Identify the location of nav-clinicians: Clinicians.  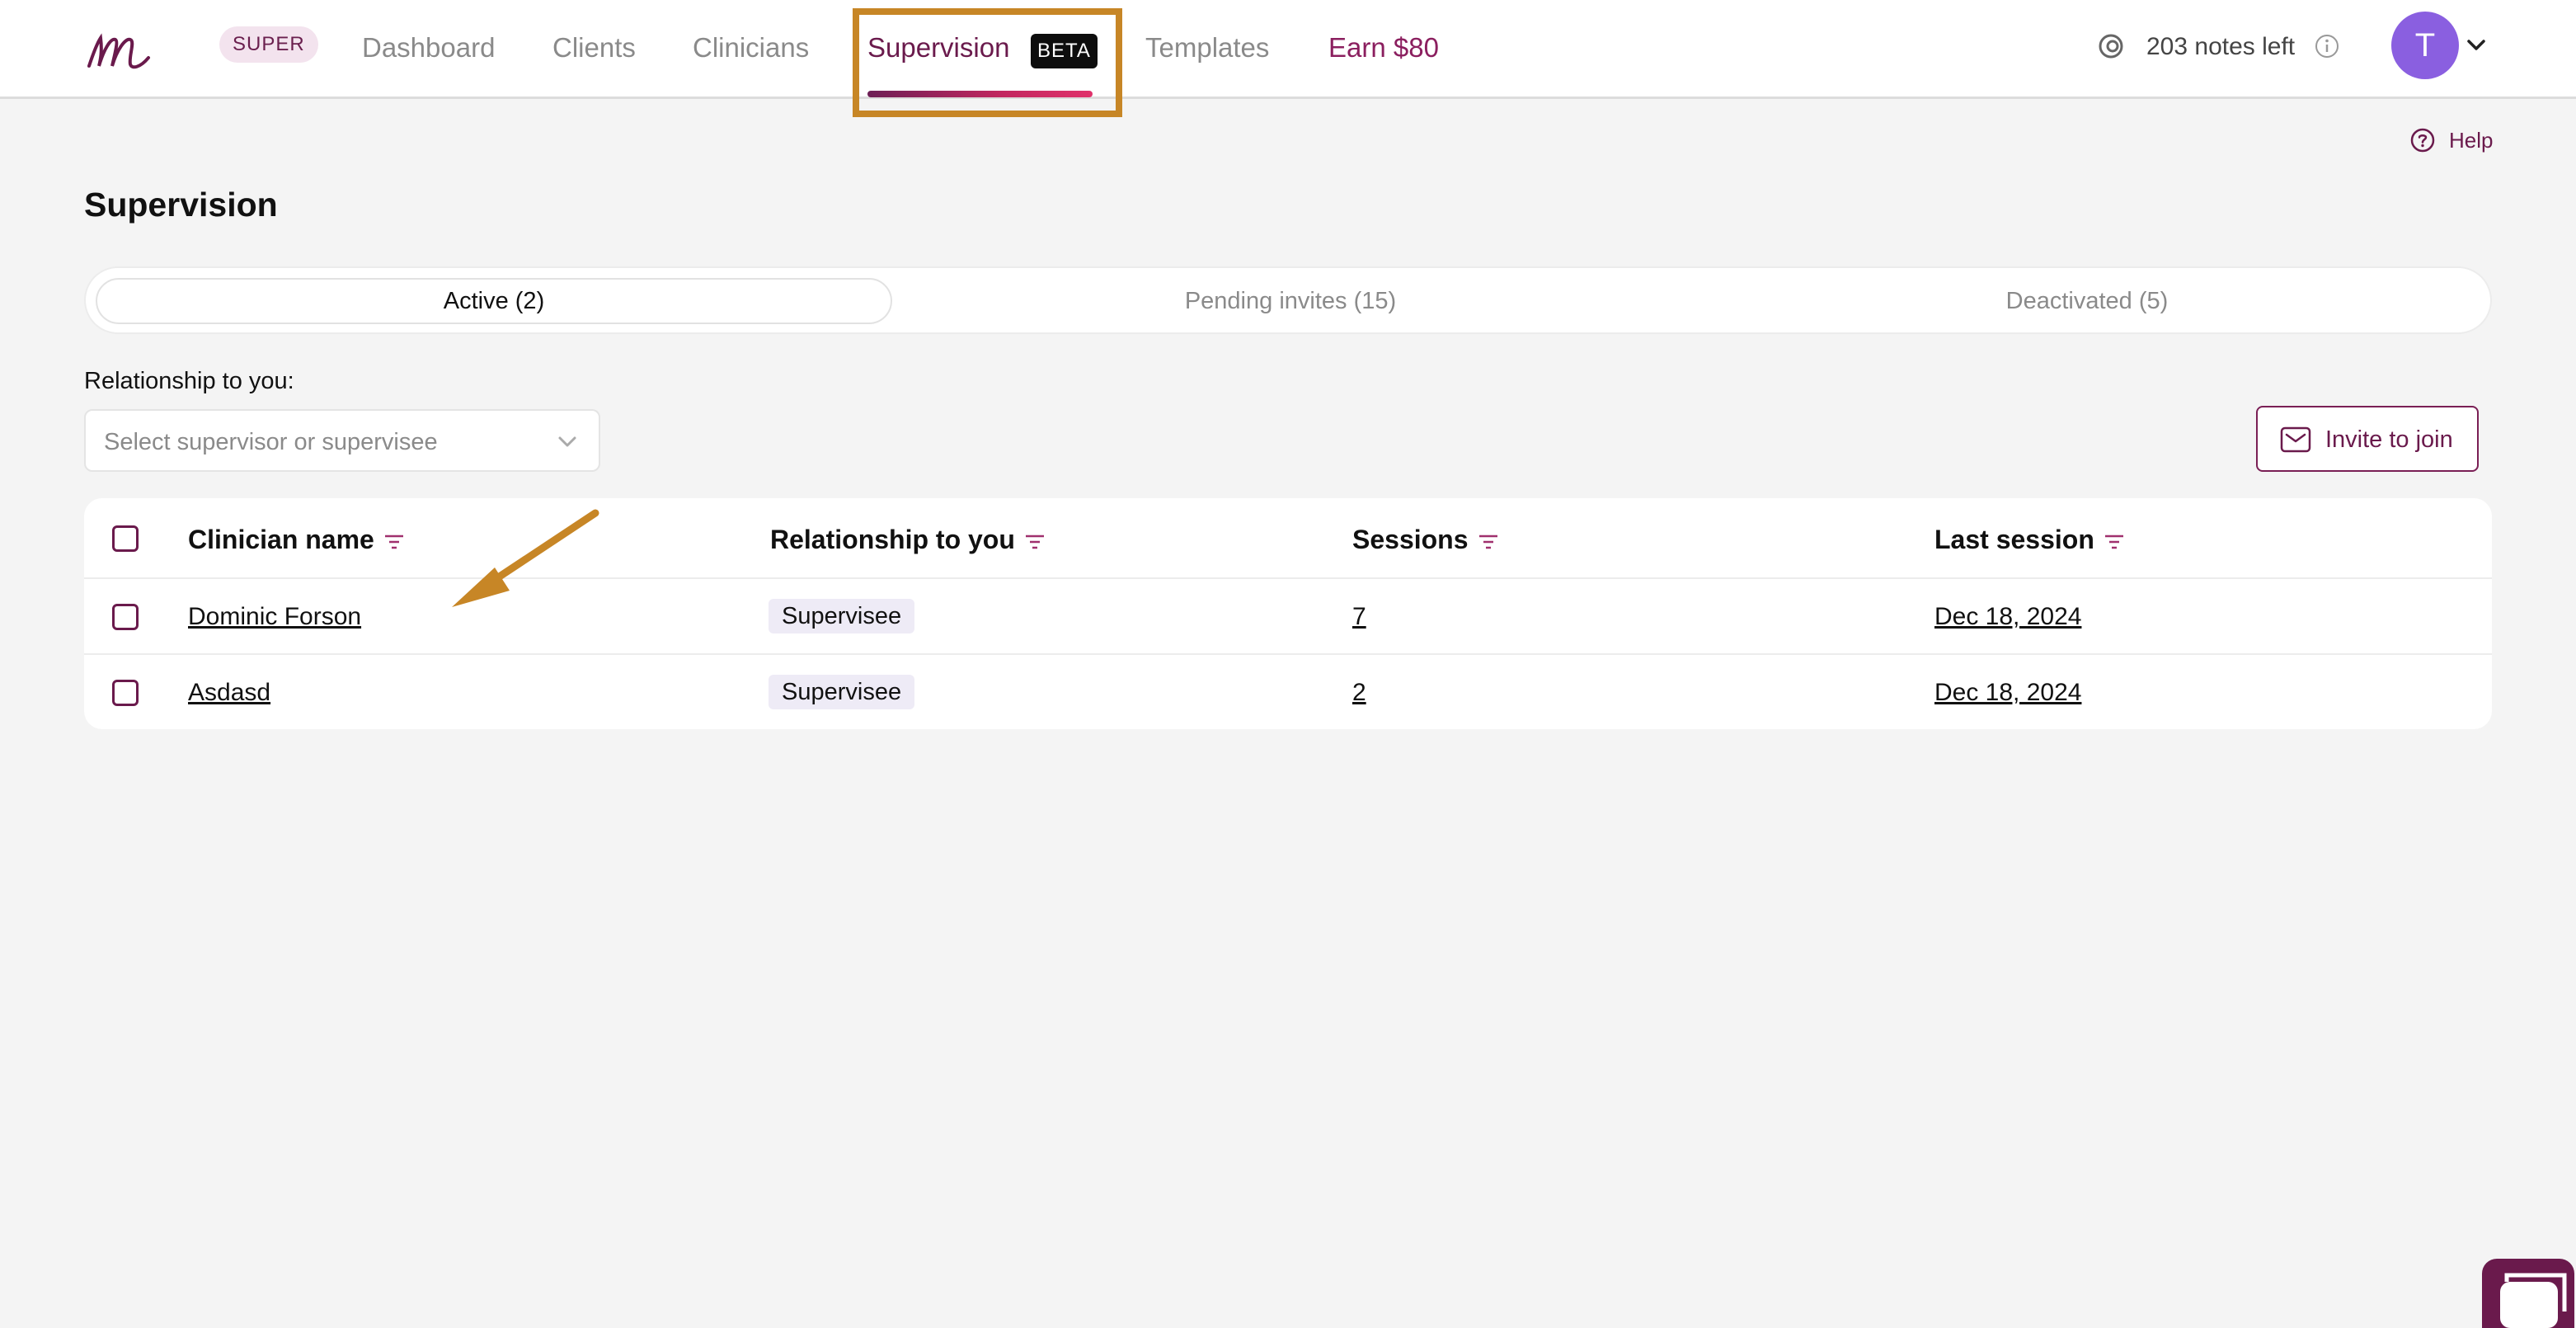
(751, 48).